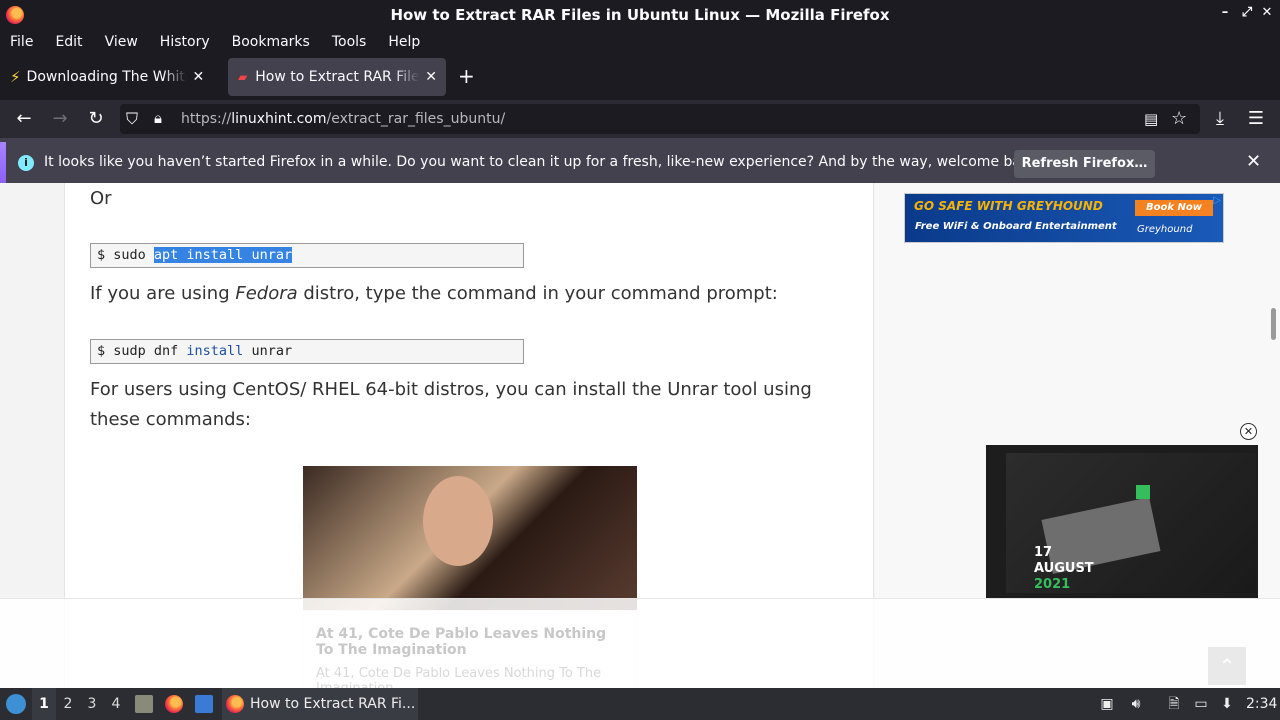 The height and width of the screenshot is (720, 1280). What do you see at coordinates (266, 293) in the screenshot?
I see `fedora-emphasis: Fedora` at bounding box center [266, 293].